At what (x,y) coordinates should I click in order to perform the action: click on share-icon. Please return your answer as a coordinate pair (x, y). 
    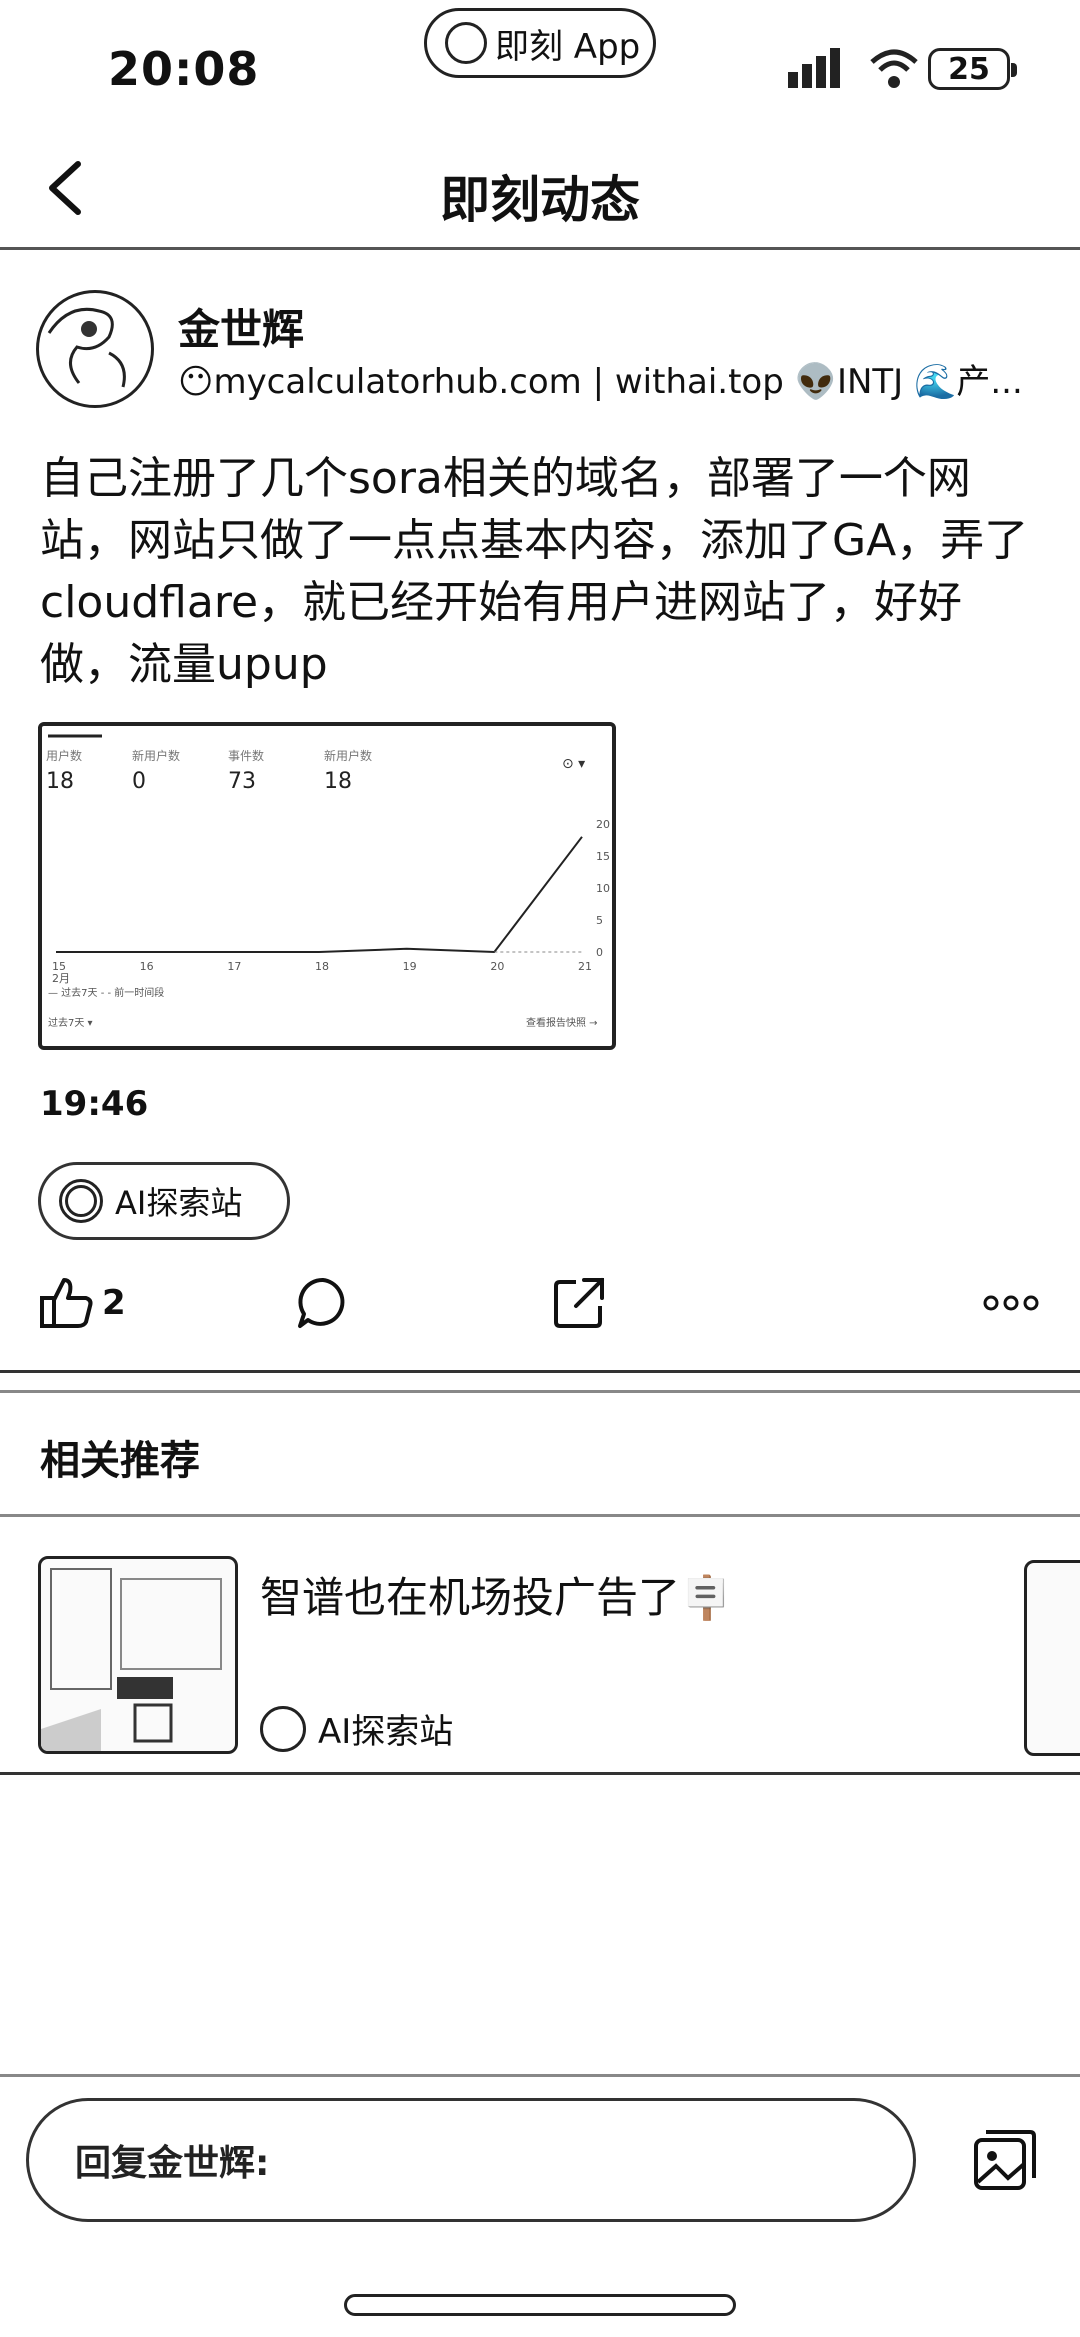
    Looking at the image, I should click on (579, 1303).